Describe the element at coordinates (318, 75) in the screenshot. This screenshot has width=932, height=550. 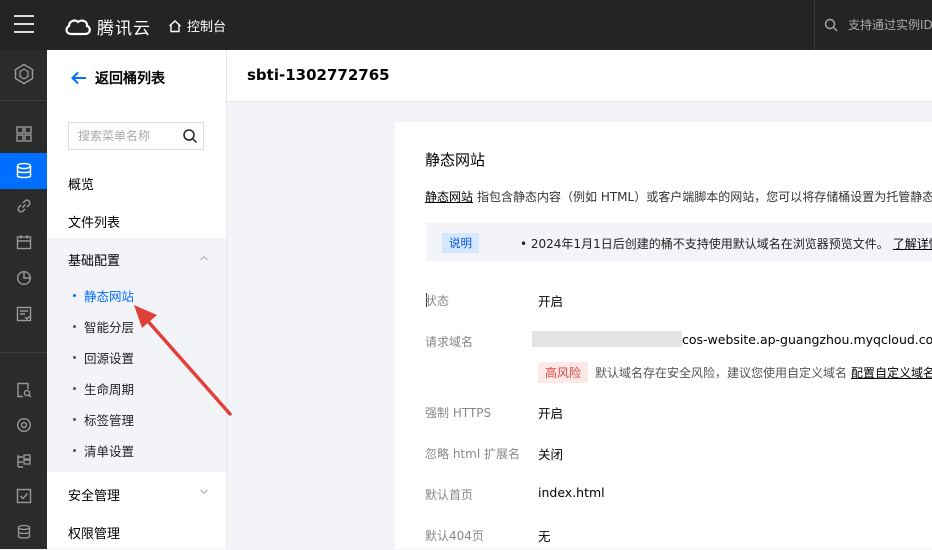
I see `bucket-name: sbti-1302772765` at that location.